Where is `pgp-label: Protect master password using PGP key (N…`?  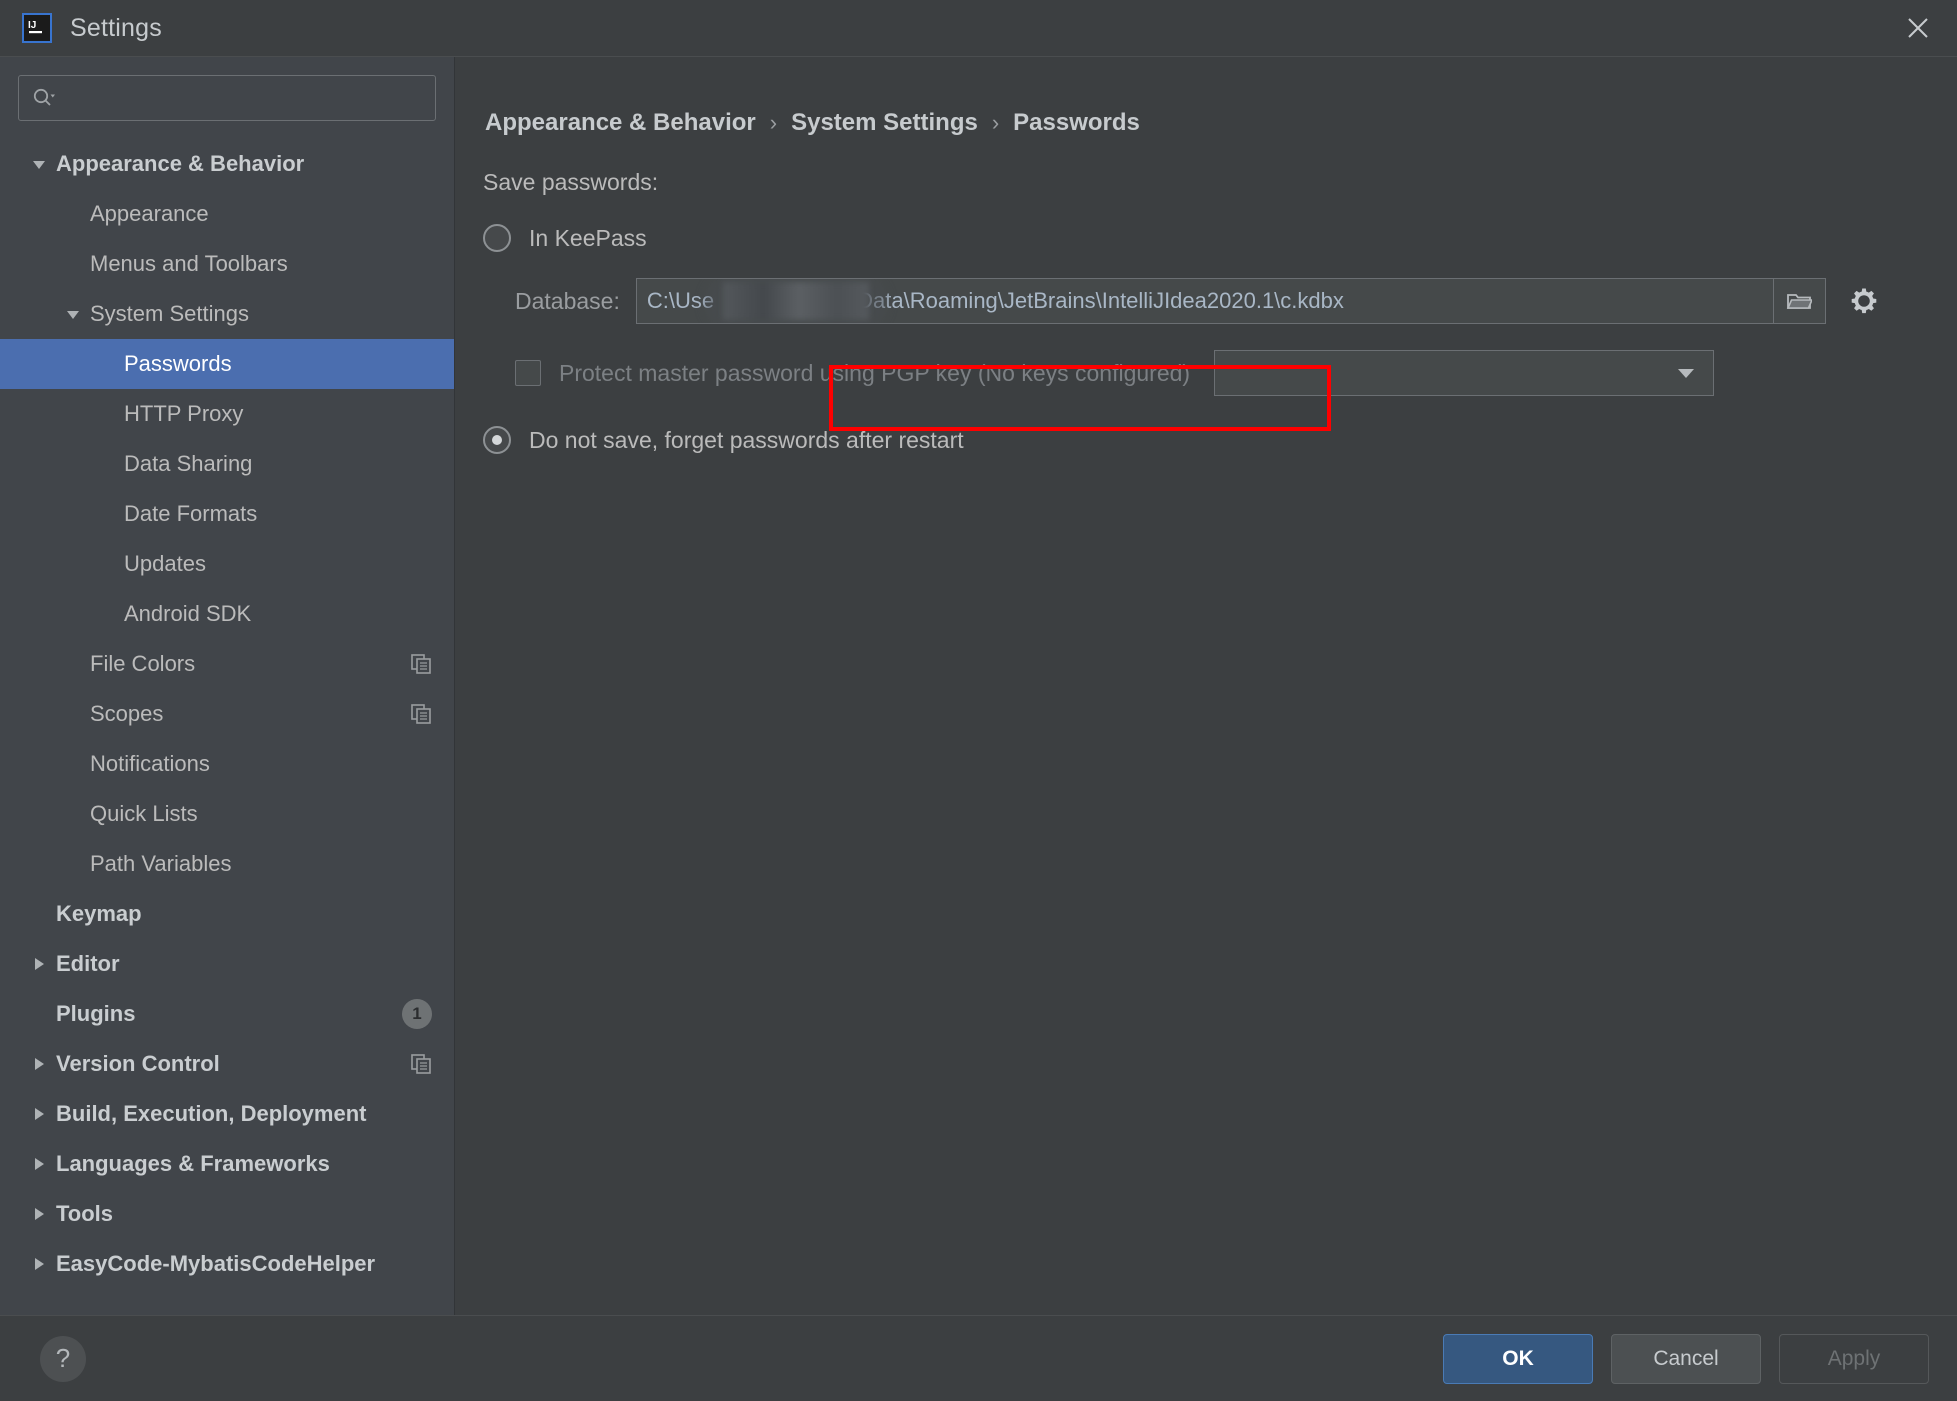 pgp-label: Protect master password using PGP key (N… is located at coordinates (875, 372).